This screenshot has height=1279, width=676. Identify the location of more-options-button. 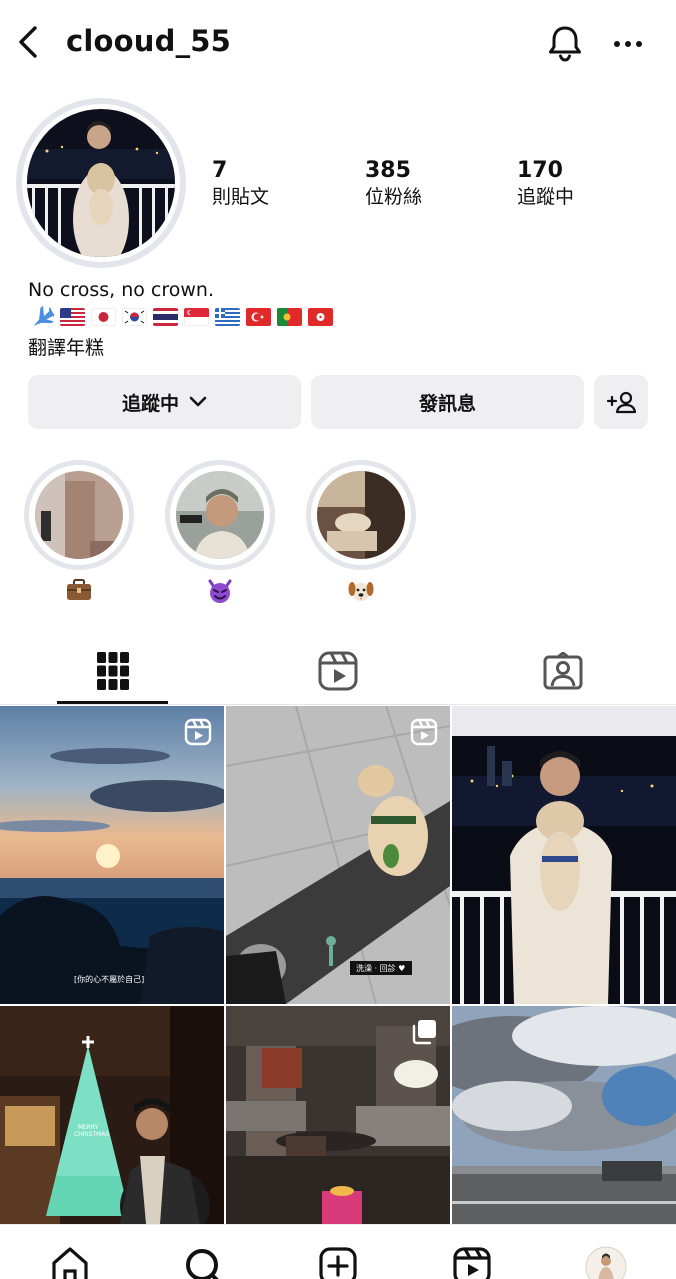
(628, 44).